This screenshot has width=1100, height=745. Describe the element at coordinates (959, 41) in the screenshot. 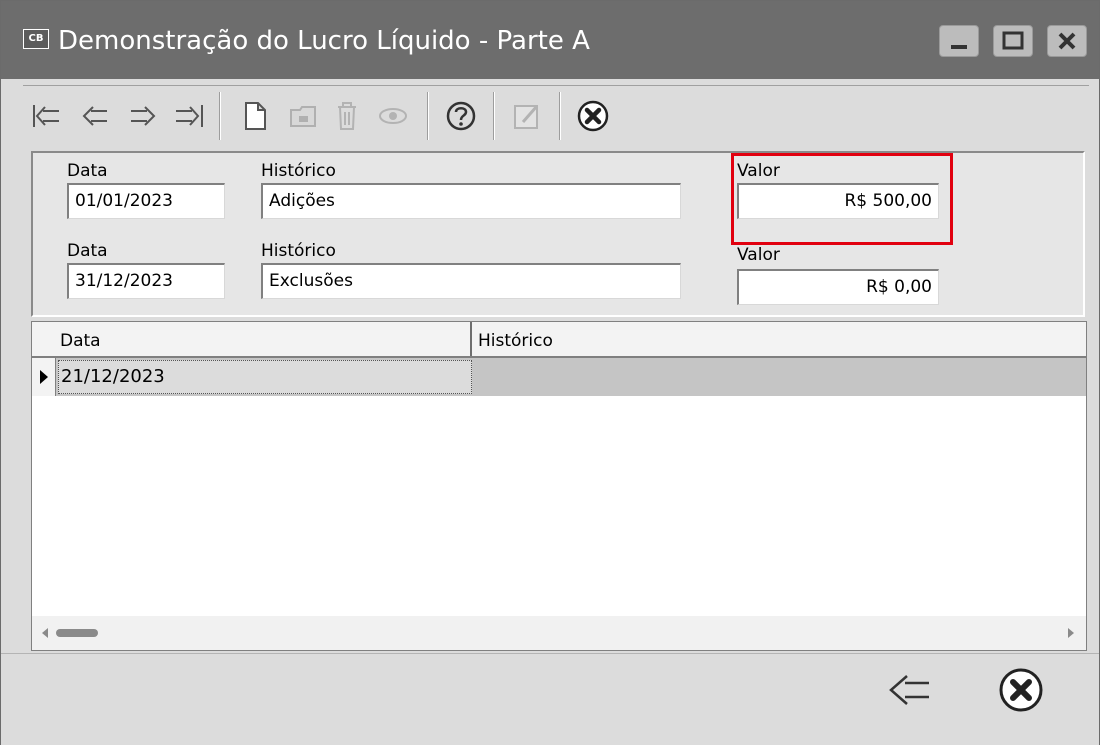

I see `minimize-button` at that location.